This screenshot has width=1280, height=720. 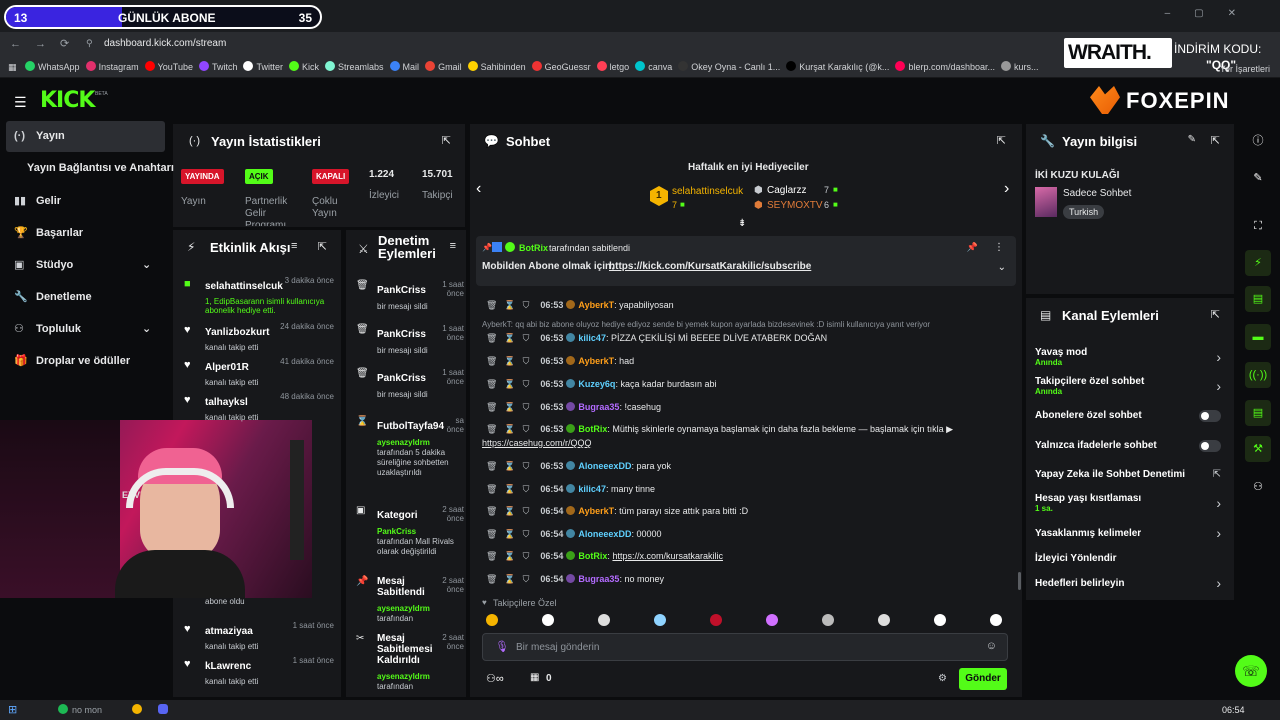 What do you see at coordinates (942, 678) in the screenshot?
I see `settings-gear-icon: ⚙` at bounding box center [942, 678].